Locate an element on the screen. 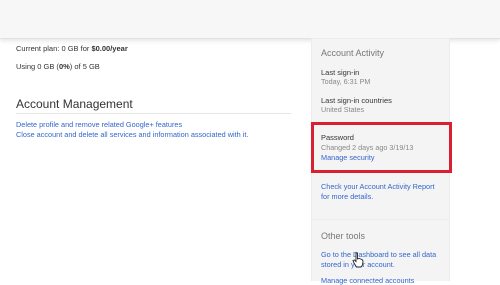  usage-percent: 0% is located at coordinates (64, 66).